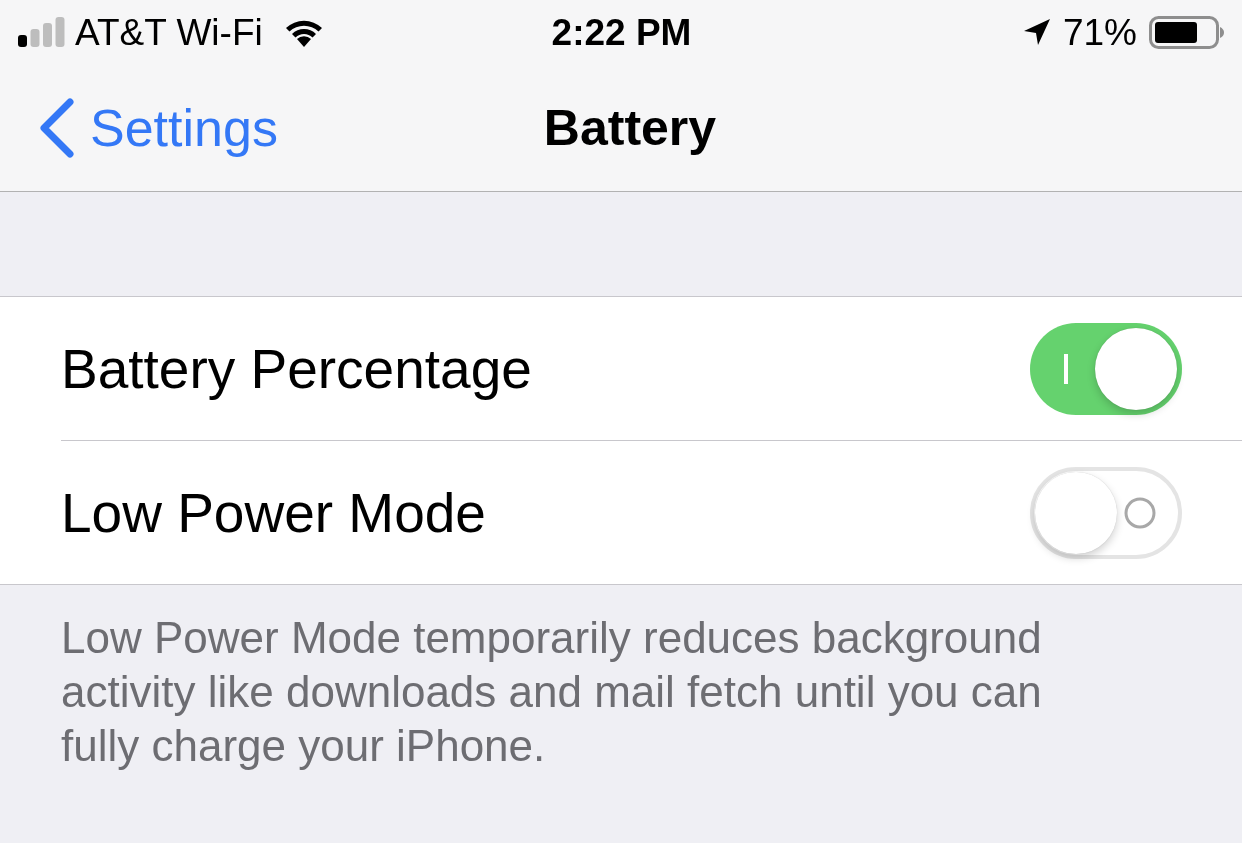  What do you see at coordinates (56, 127) in the screenshot?
I see `back-chevron-icon` at bounding box center [56, 127].